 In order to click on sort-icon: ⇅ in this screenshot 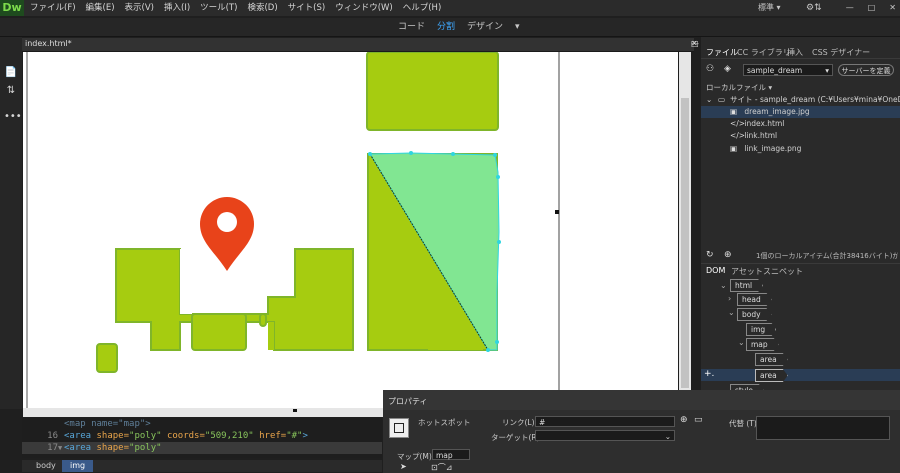, I will do `click(11, 90)`.